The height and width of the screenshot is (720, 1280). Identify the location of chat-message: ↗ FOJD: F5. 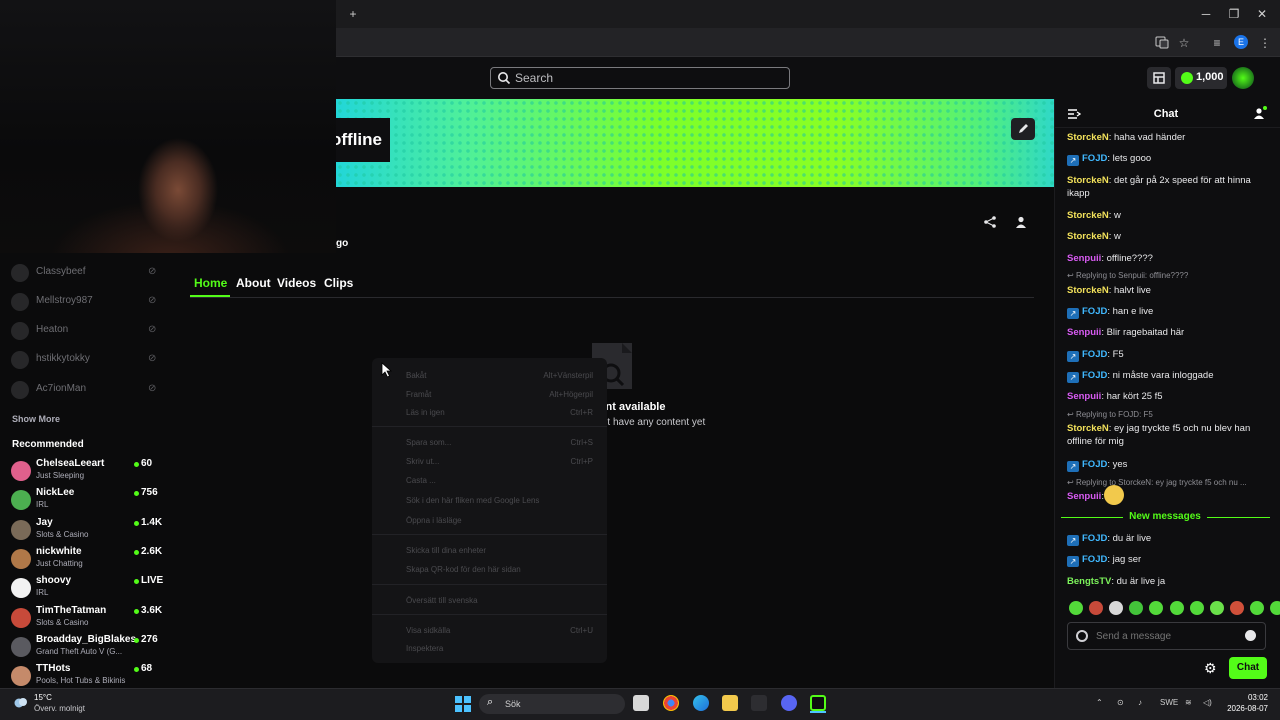
(1164, 355).